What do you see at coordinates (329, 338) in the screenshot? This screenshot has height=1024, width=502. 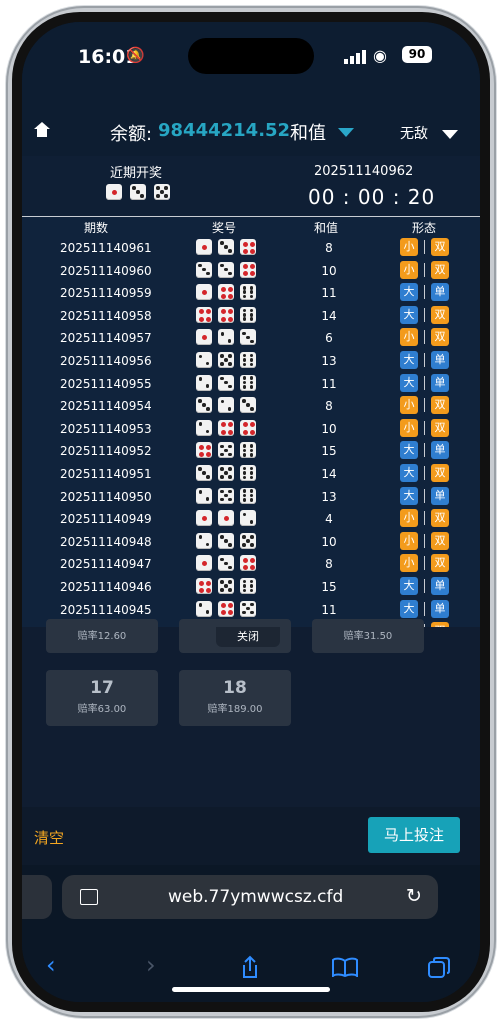 I see `row-sum: 6` at bounding box center [329, 338].